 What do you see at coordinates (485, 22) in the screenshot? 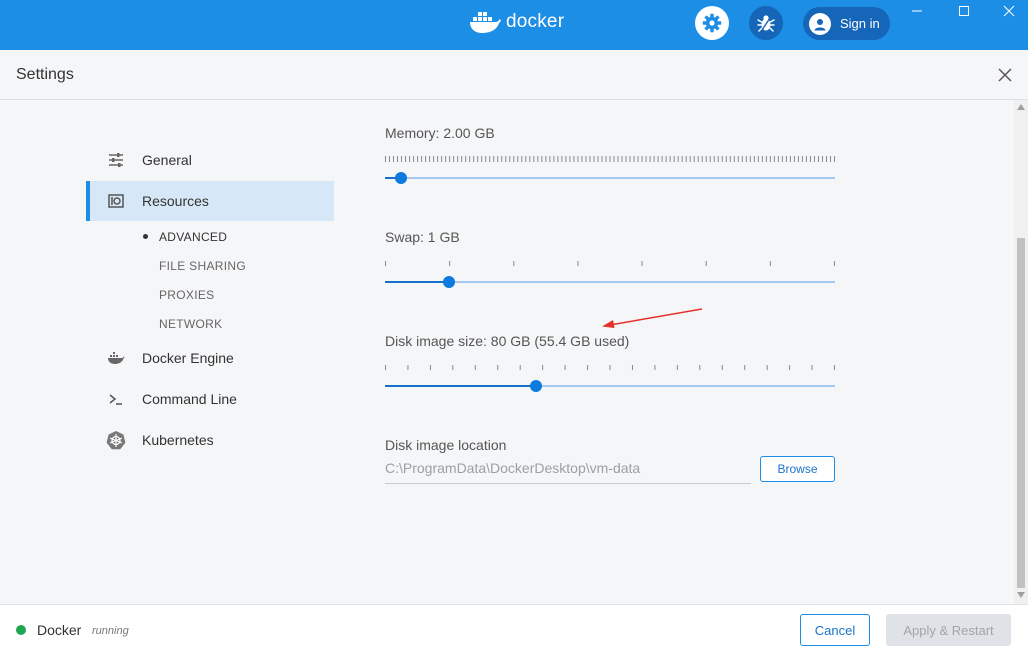
I see `whale-logo-icon` at bounding box center [485, 22].